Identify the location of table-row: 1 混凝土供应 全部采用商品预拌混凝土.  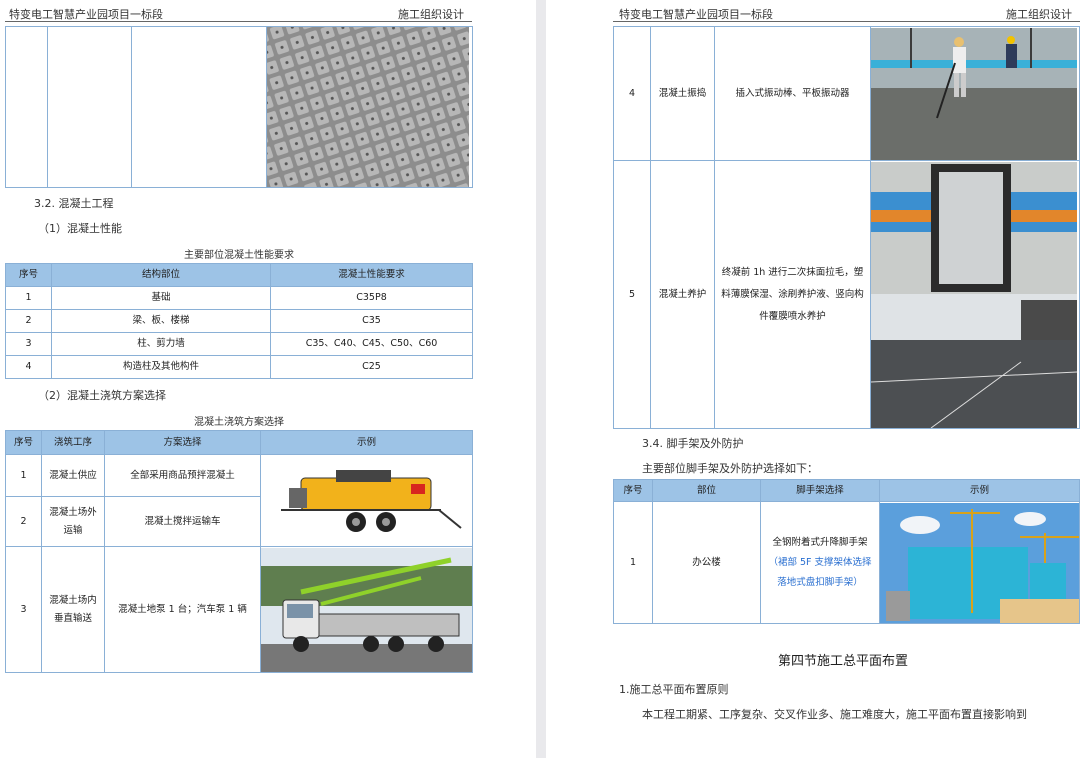
(239, 500).